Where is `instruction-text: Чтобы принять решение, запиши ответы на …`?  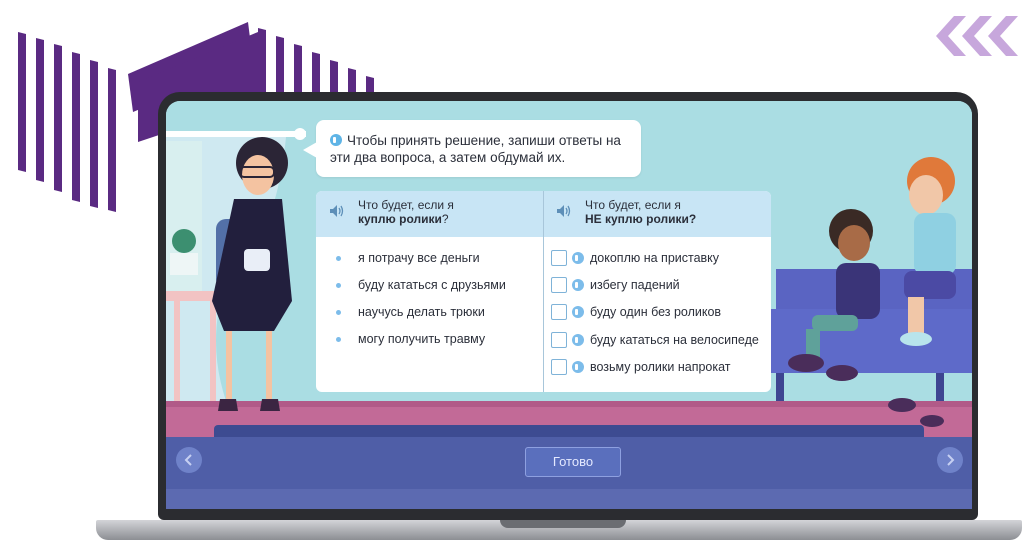
instruction-text: Чтобы принять решение, запиши ответы на … is located at coordinates (475, 149).